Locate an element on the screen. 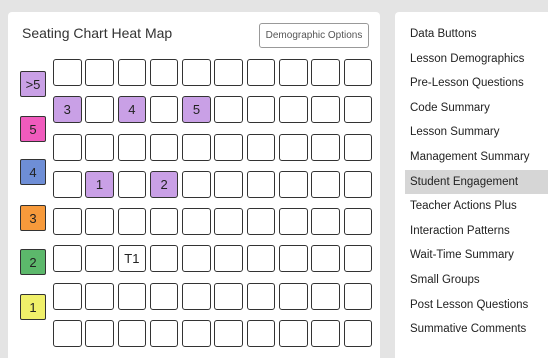 The height and width of the screenshot is (358, 548). seat: 4 is located at coordinates (132, 110).